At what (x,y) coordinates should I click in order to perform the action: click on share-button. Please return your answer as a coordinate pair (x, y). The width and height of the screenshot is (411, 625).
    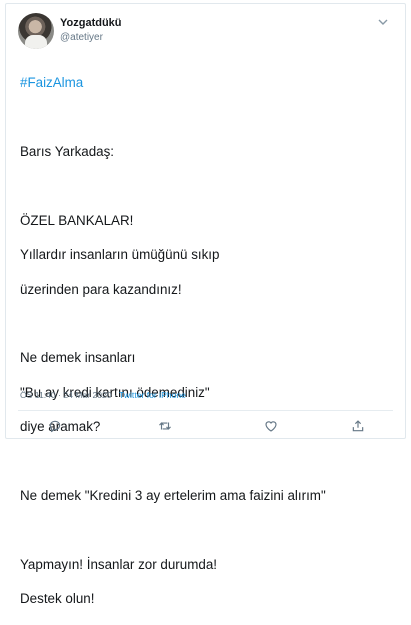
    Looking at the image, I should click on (358, 426).